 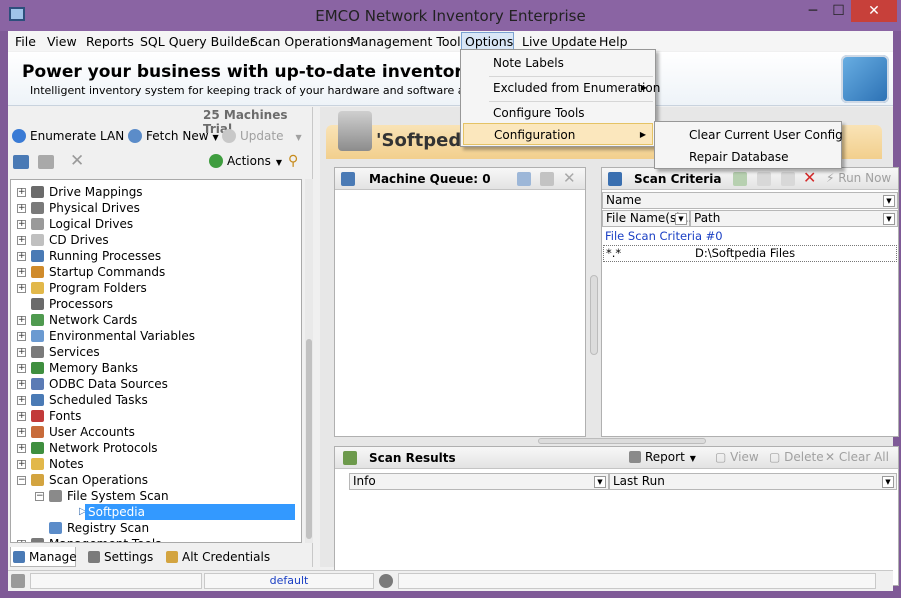 I want to click on tree-scrollbar-thumb, so click(x=309, y=439).